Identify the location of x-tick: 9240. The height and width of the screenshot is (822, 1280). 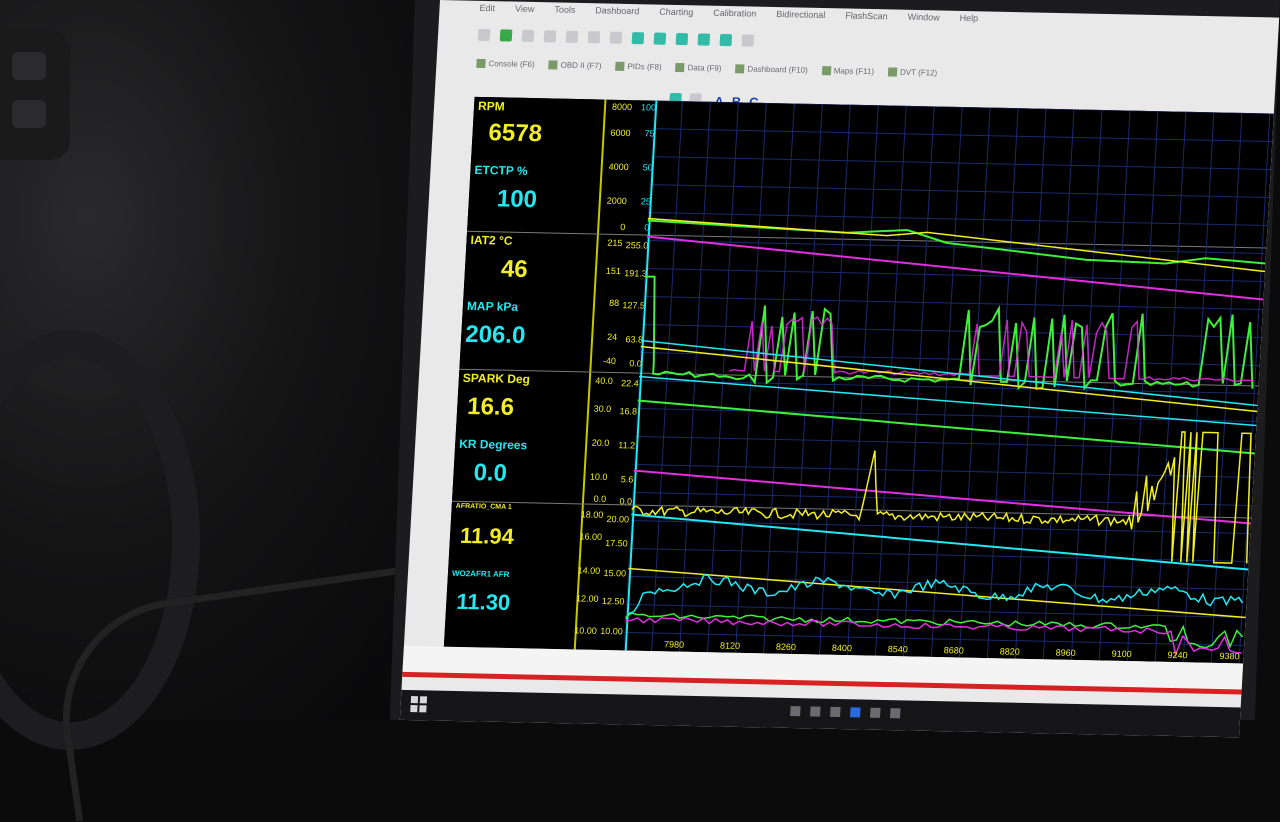
(1177, 655).